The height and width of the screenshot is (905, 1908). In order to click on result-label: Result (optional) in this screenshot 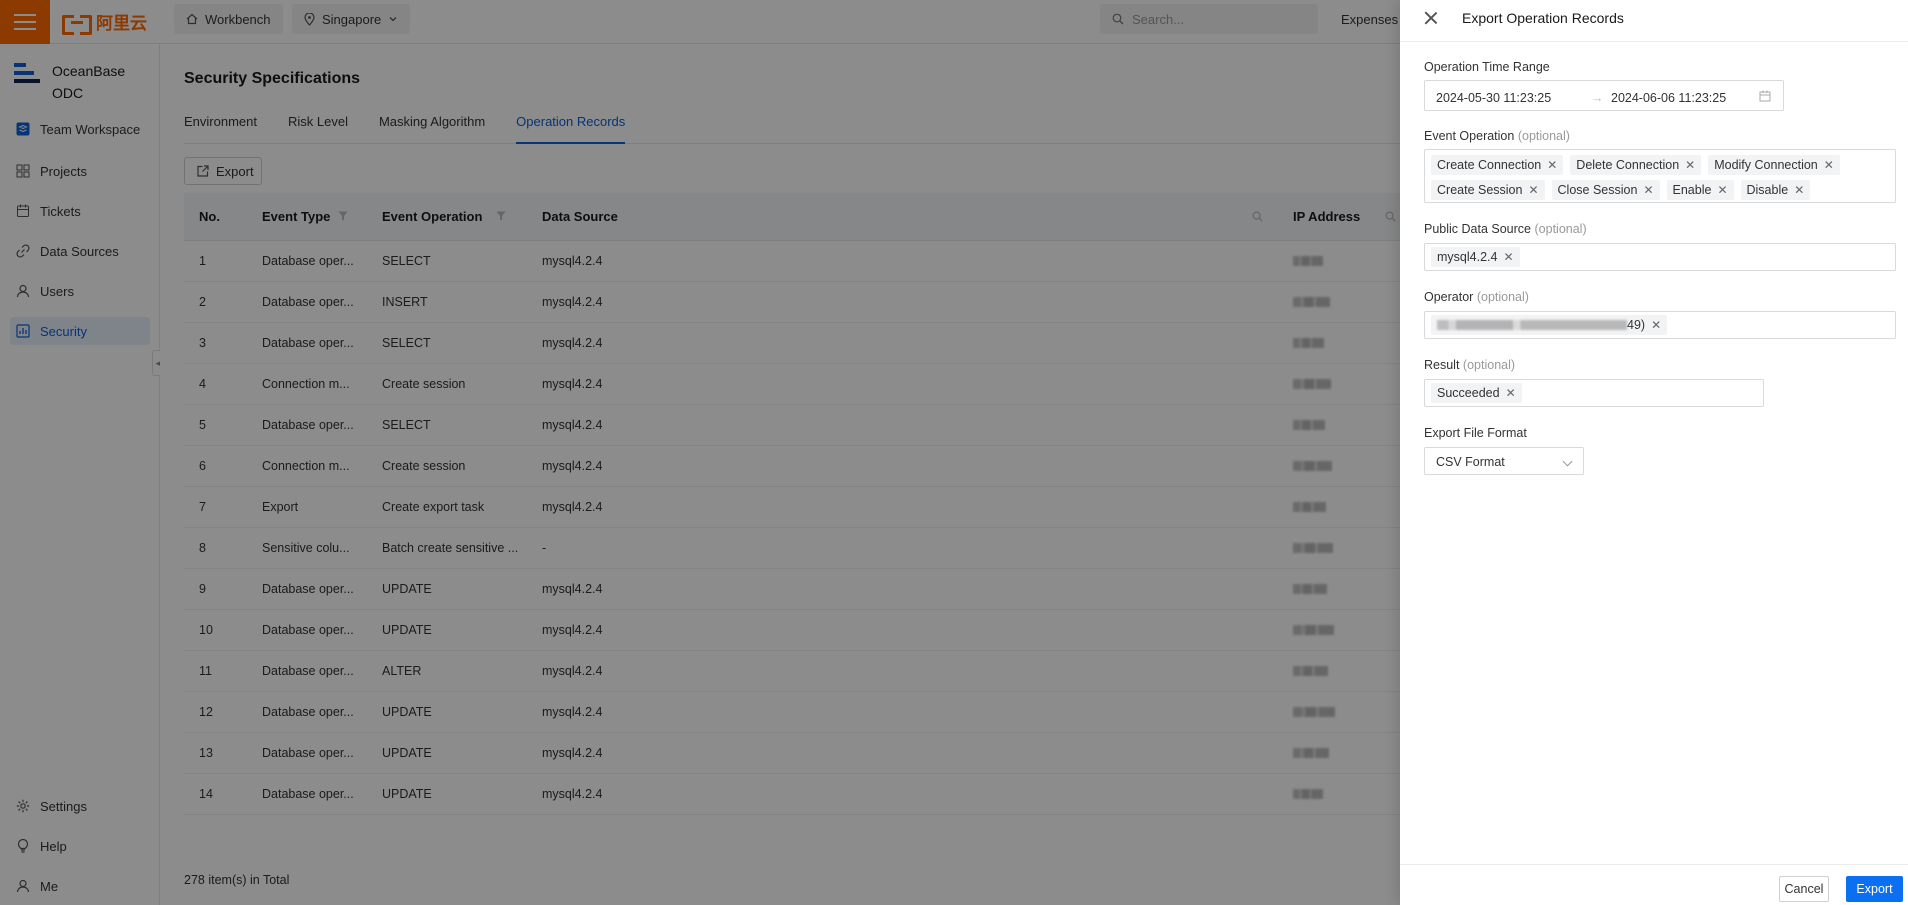, I will do `click(1470, 365)`.